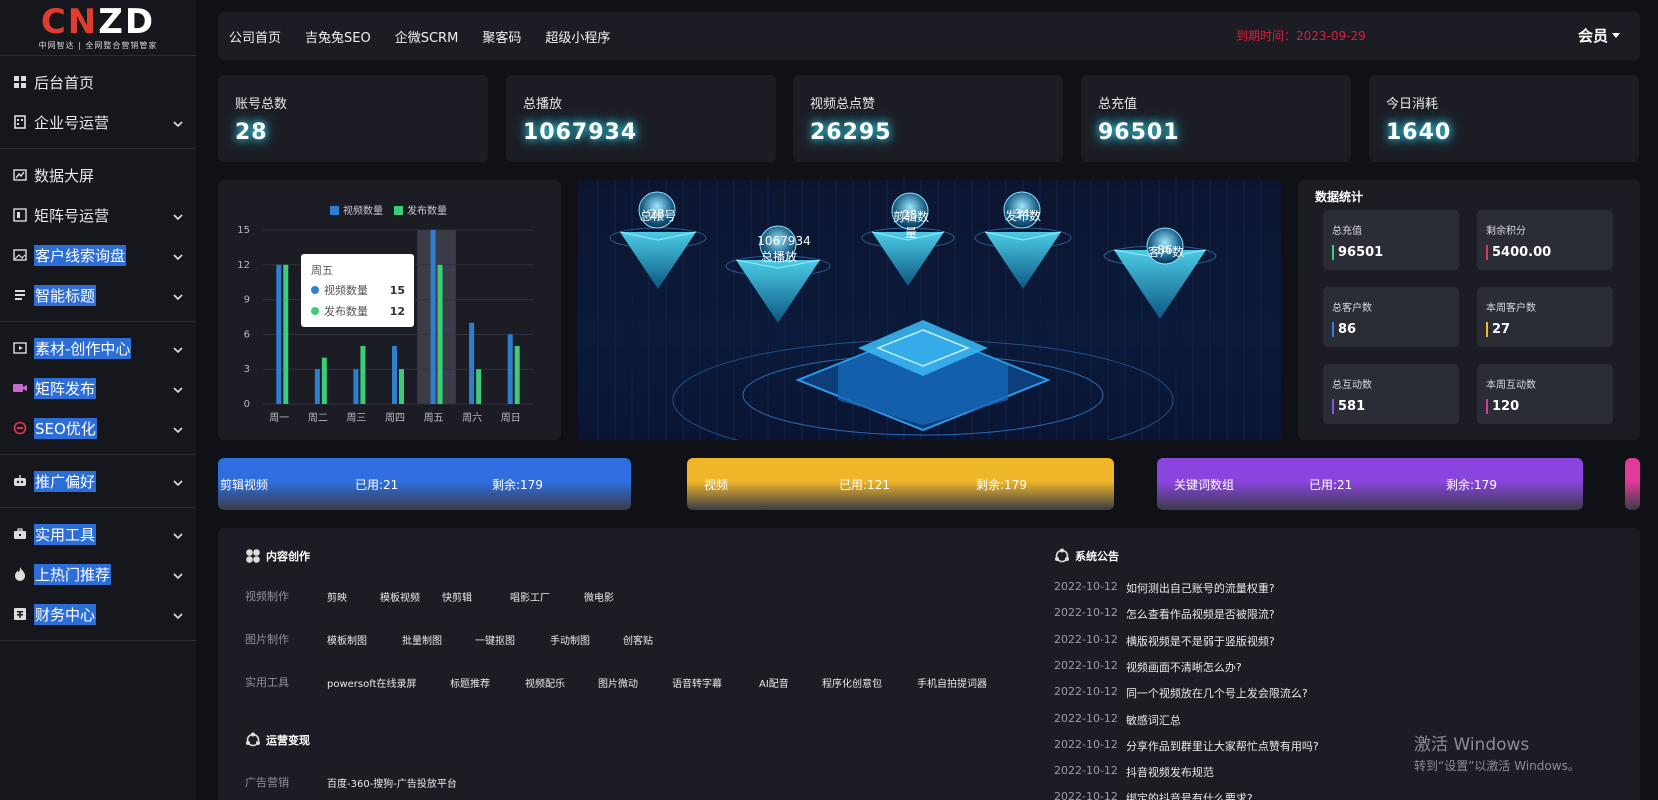 The width and height of the screenshot is (1658, 800). I want to click on node-label: 剪辑数, so click(911, 216).